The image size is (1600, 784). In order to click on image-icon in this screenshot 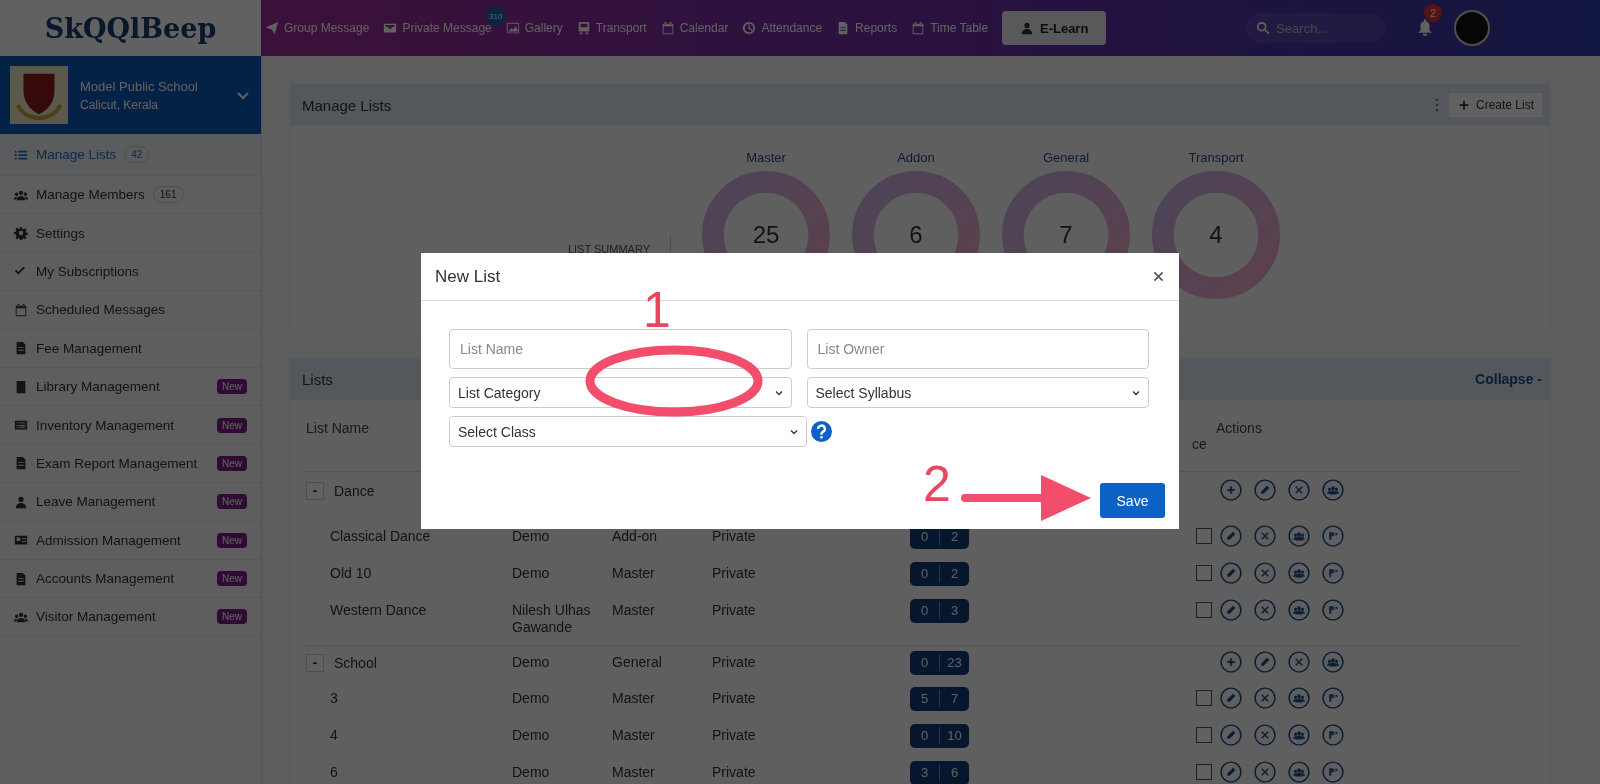, I will do `click(512, 28)`.